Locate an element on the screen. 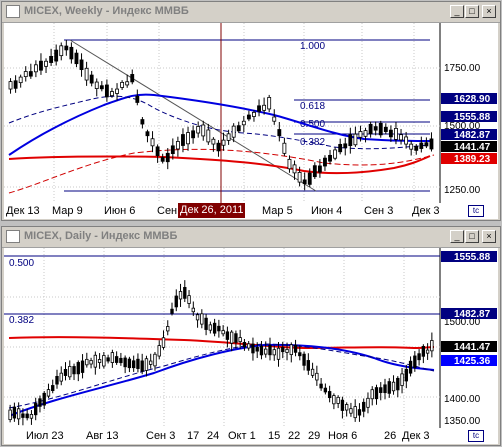 This screenshot has height=447, width=502. weekly-x-label: Дек 13 is located at coordinates (23, 211).